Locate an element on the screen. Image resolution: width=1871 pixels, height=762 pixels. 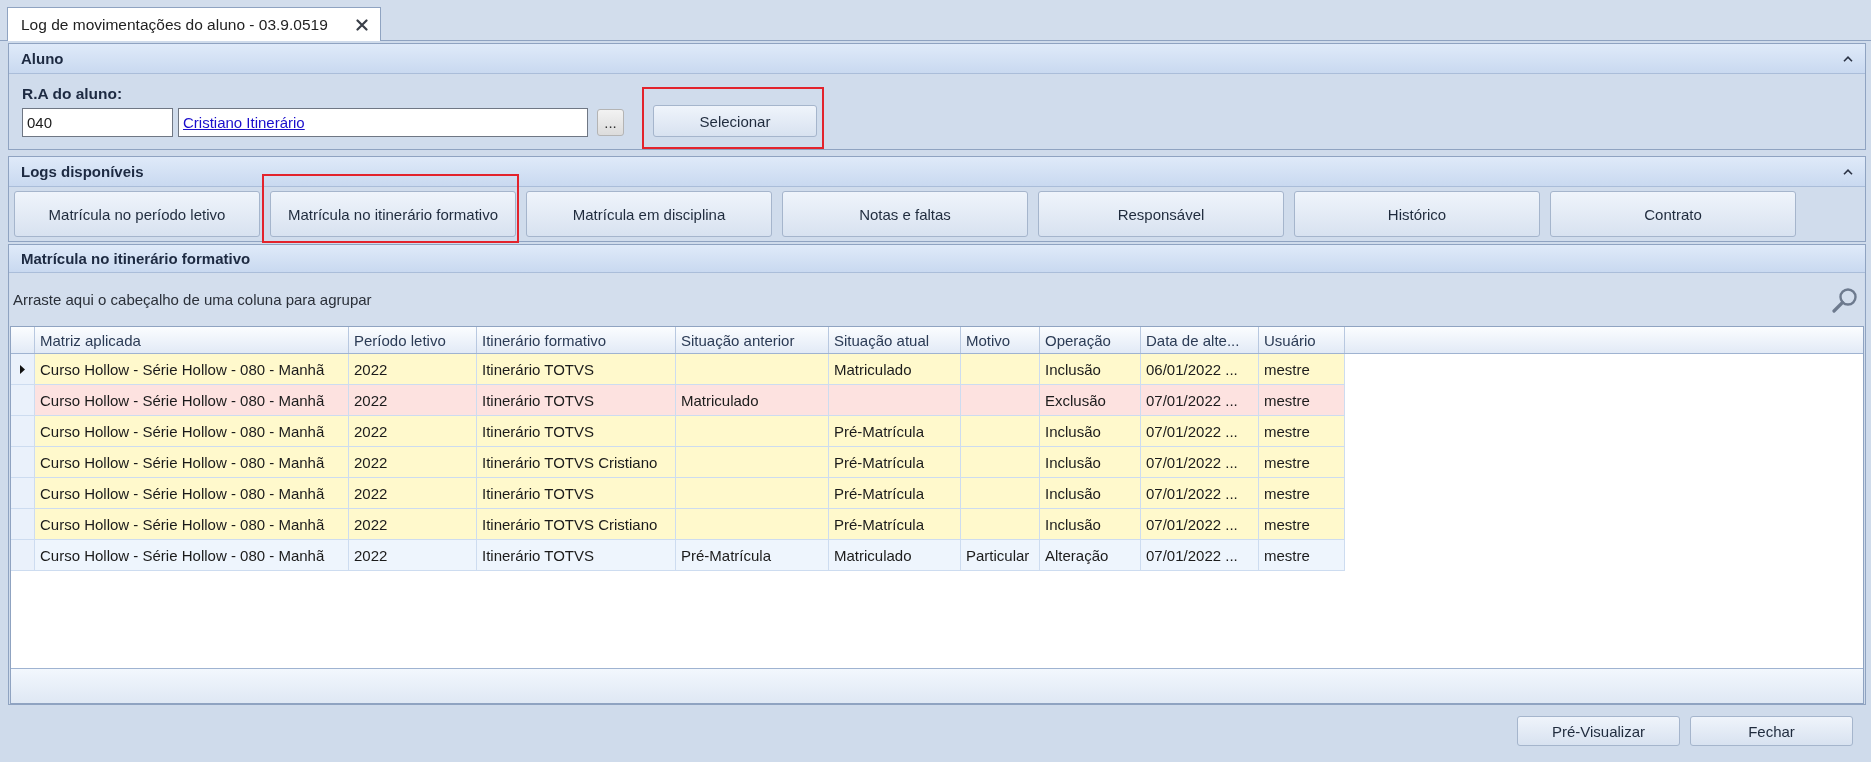
column-header: Operação is located at coordinates (1090, 340).